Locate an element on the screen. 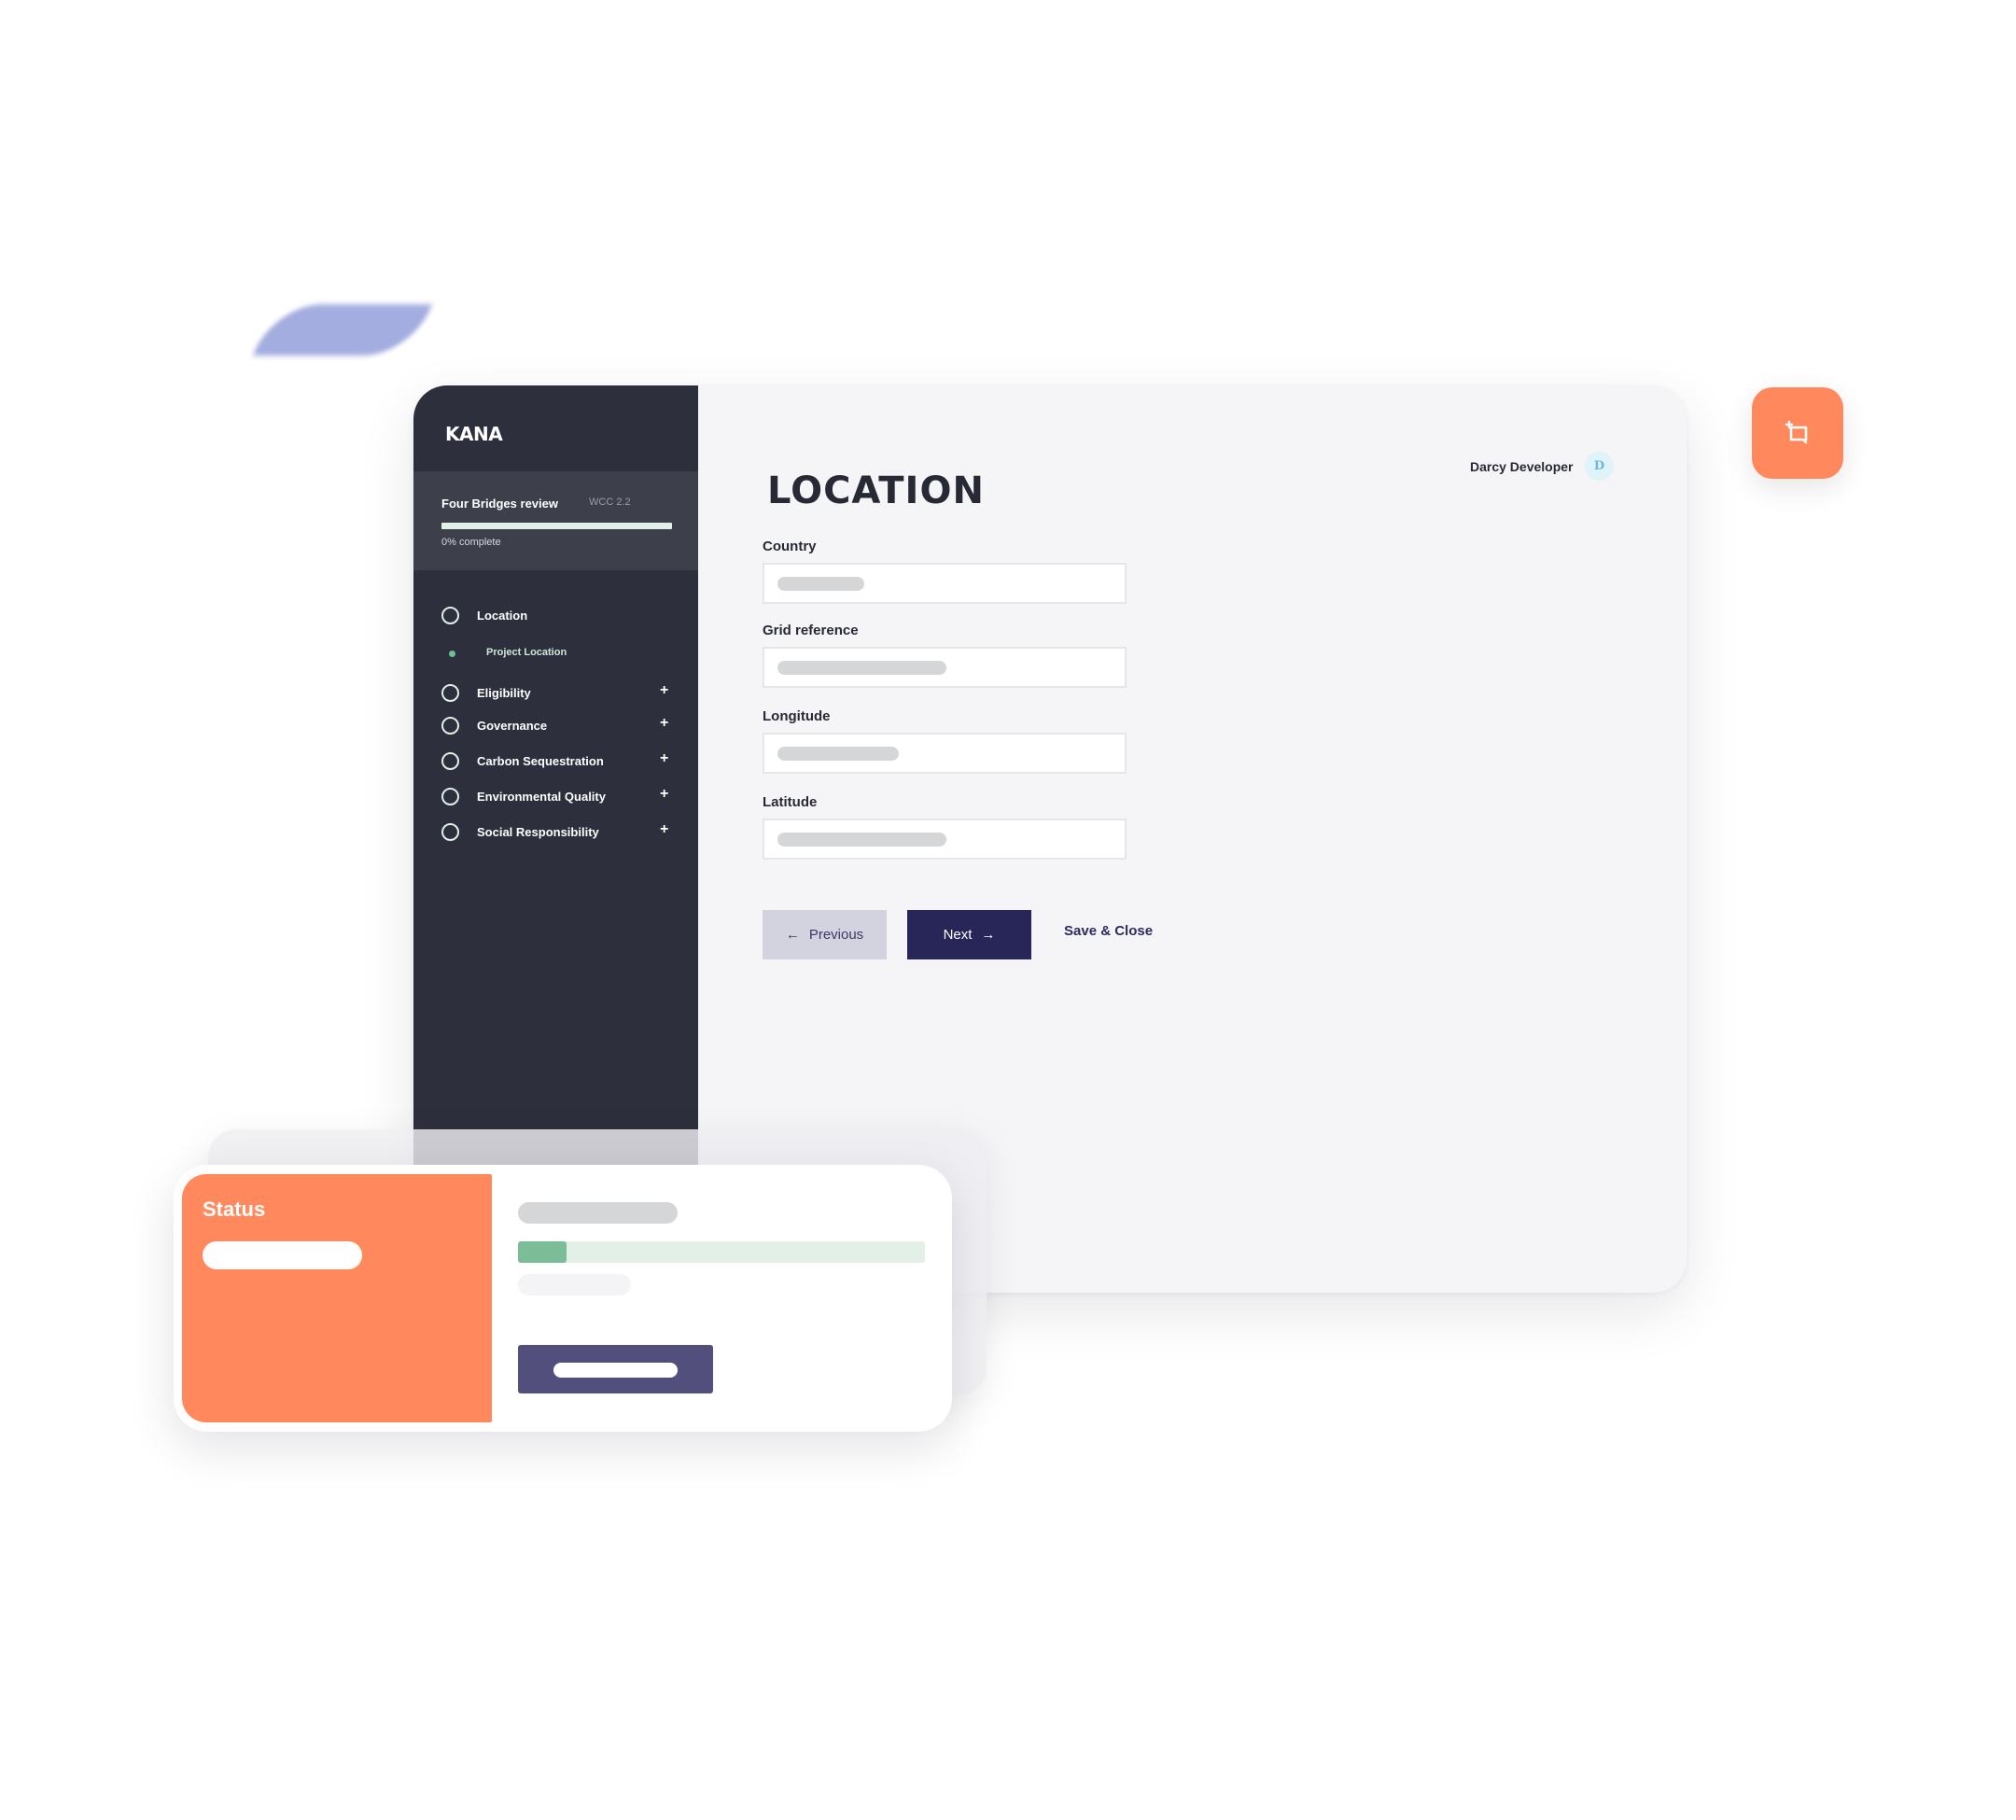 This screenshot has width=2016, height=1820. sidebar-item-label: Governance is located at coordinates (512, 726).